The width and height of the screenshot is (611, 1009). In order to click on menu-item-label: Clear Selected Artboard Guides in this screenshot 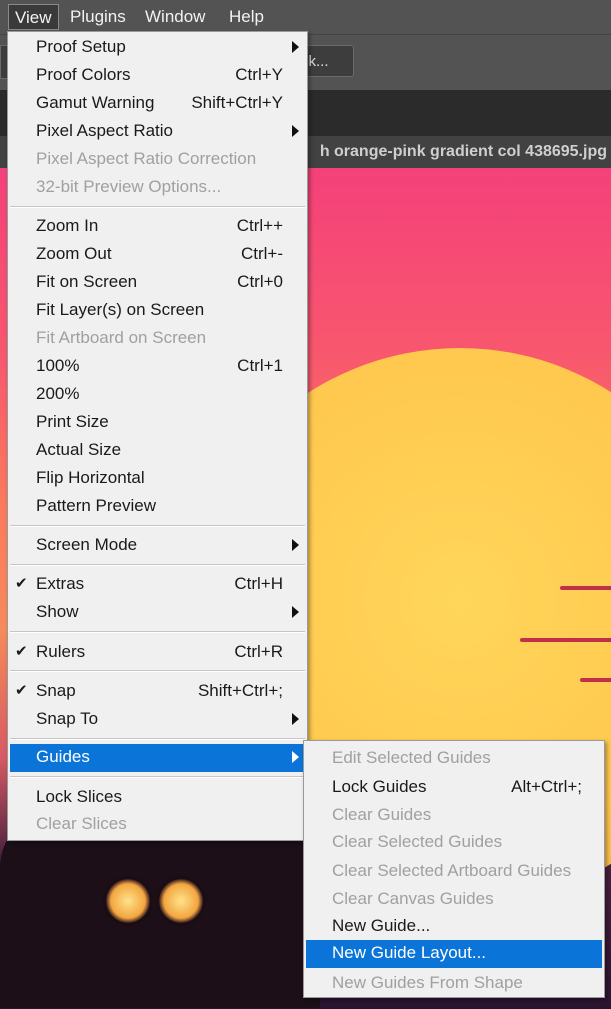, I will do `click(452, 870)`.